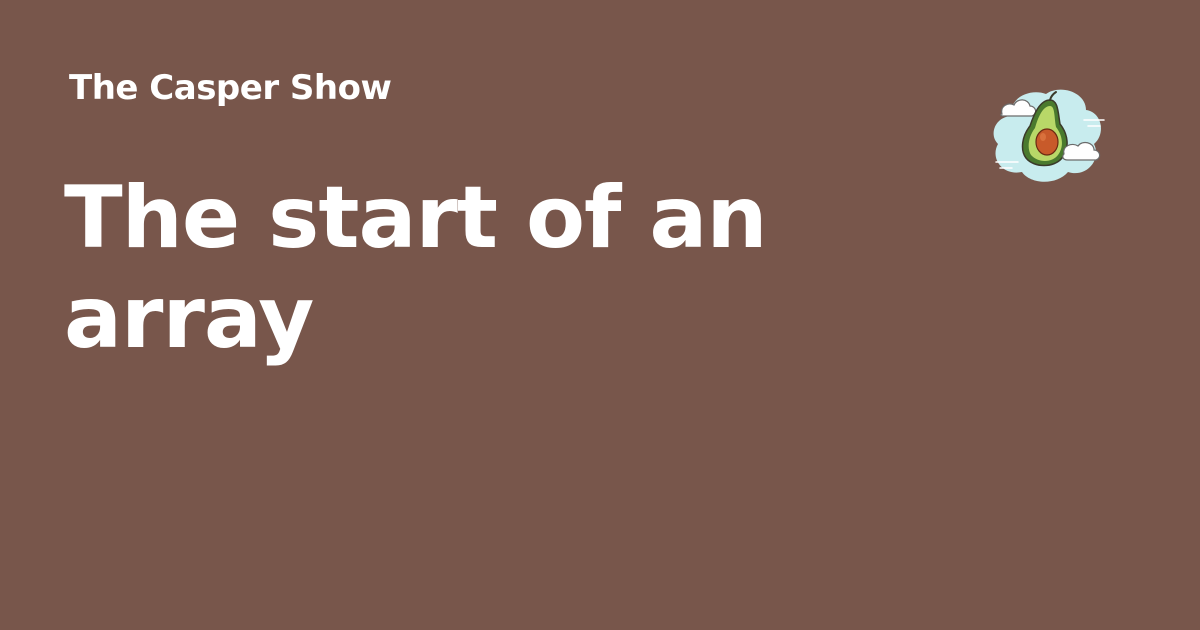 The height and width of the screenshot is (630, 1200). What do you see at coordinates (230, 88) in the screenshot?
I see `site-name: The Casper Show` at bounding box center [230, 88].